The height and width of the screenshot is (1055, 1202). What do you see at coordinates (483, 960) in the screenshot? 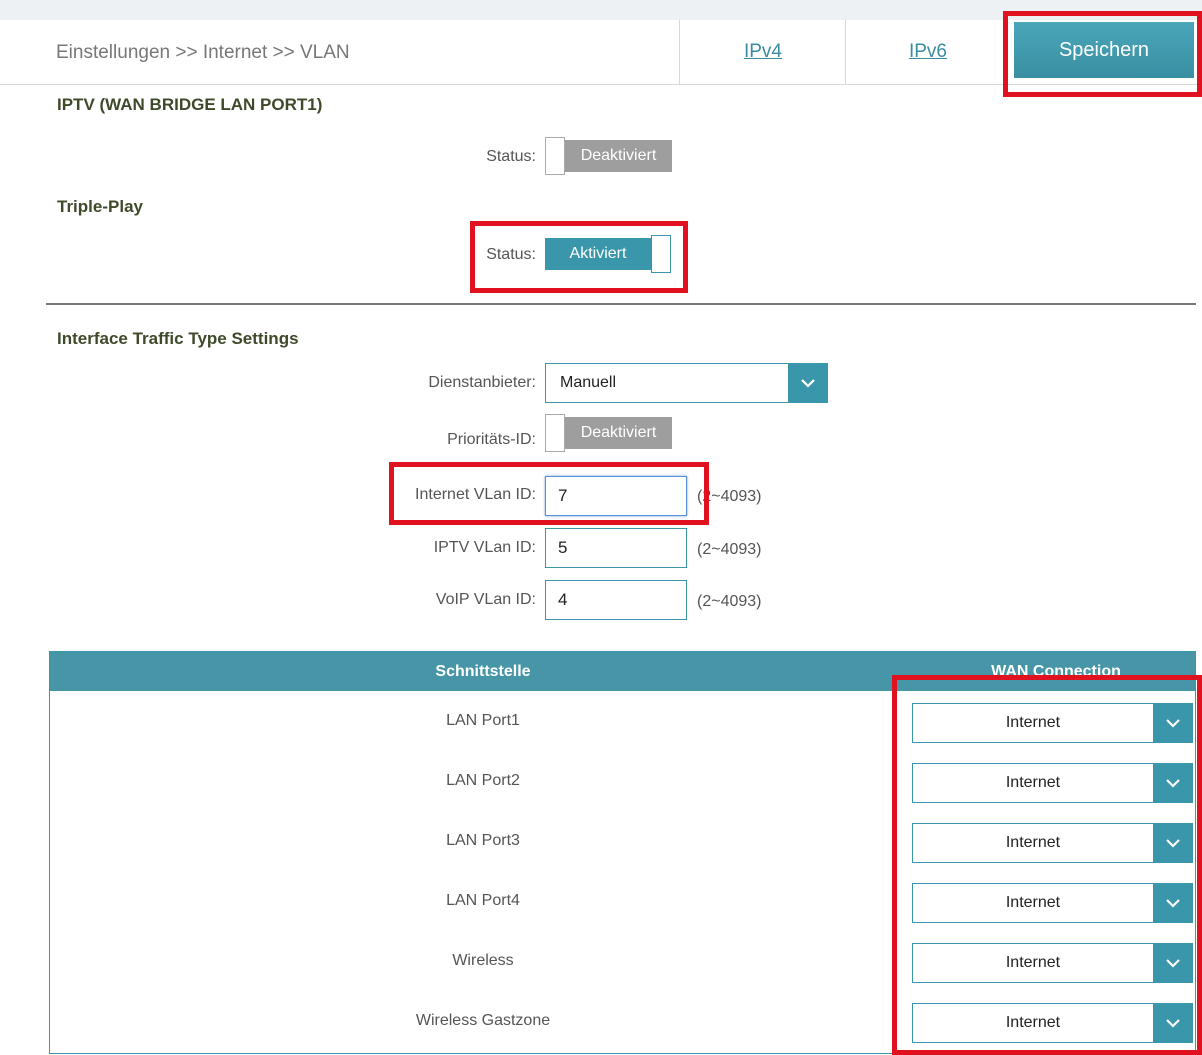
I see `row-label-wireless: Wireless` at bounding box center [483, 960].